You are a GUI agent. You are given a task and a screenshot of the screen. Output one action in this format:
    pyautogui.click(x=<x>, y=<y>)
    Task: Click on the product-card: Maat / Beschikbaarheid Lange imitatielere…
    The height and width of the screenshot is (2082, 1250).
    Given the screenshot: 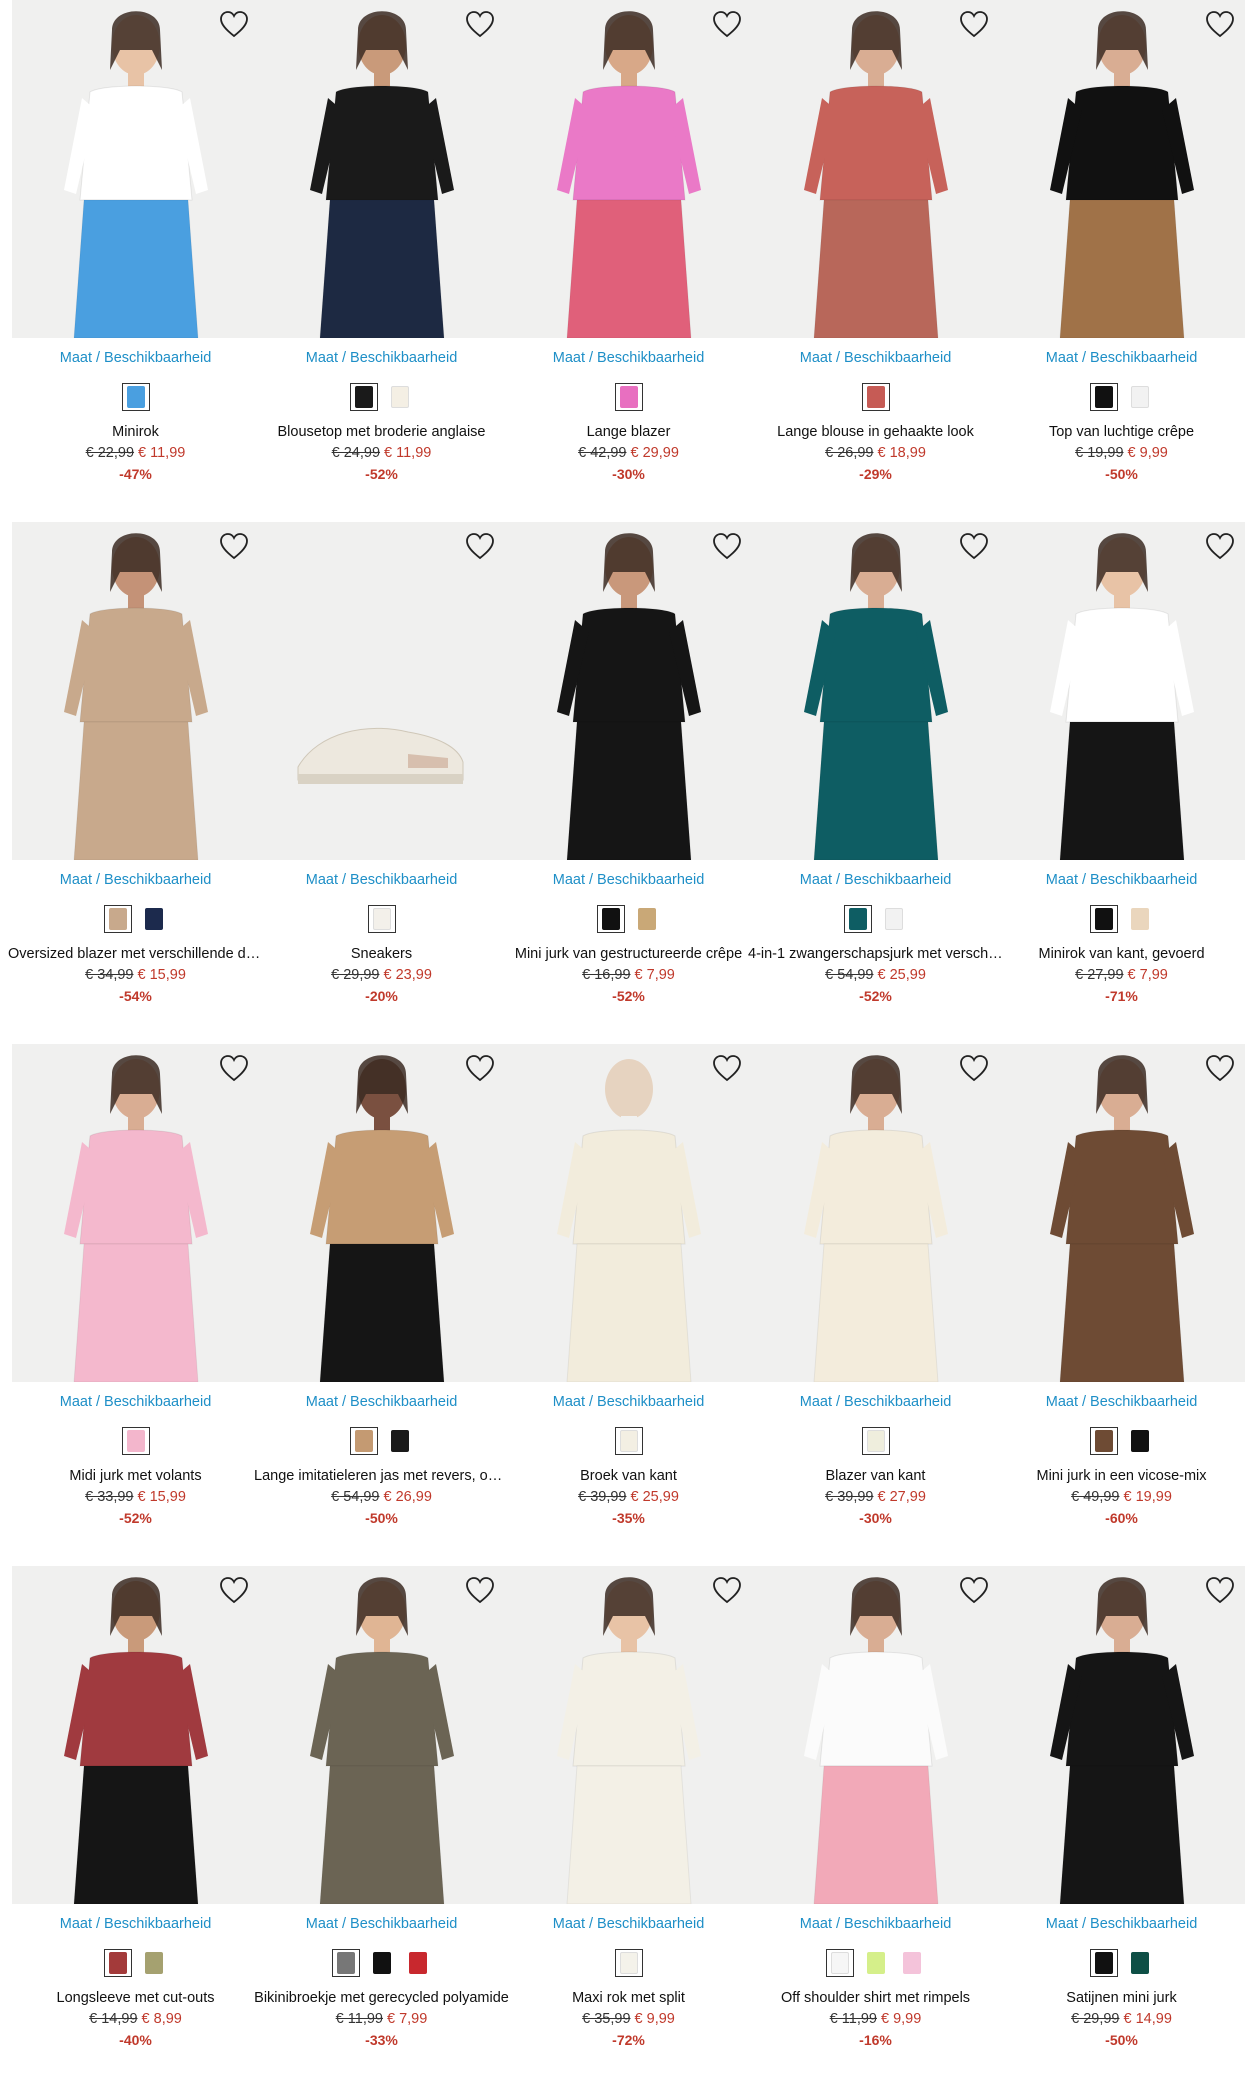 What is the action you would take?
    pyautogui.click(x=381, y=1294)
    